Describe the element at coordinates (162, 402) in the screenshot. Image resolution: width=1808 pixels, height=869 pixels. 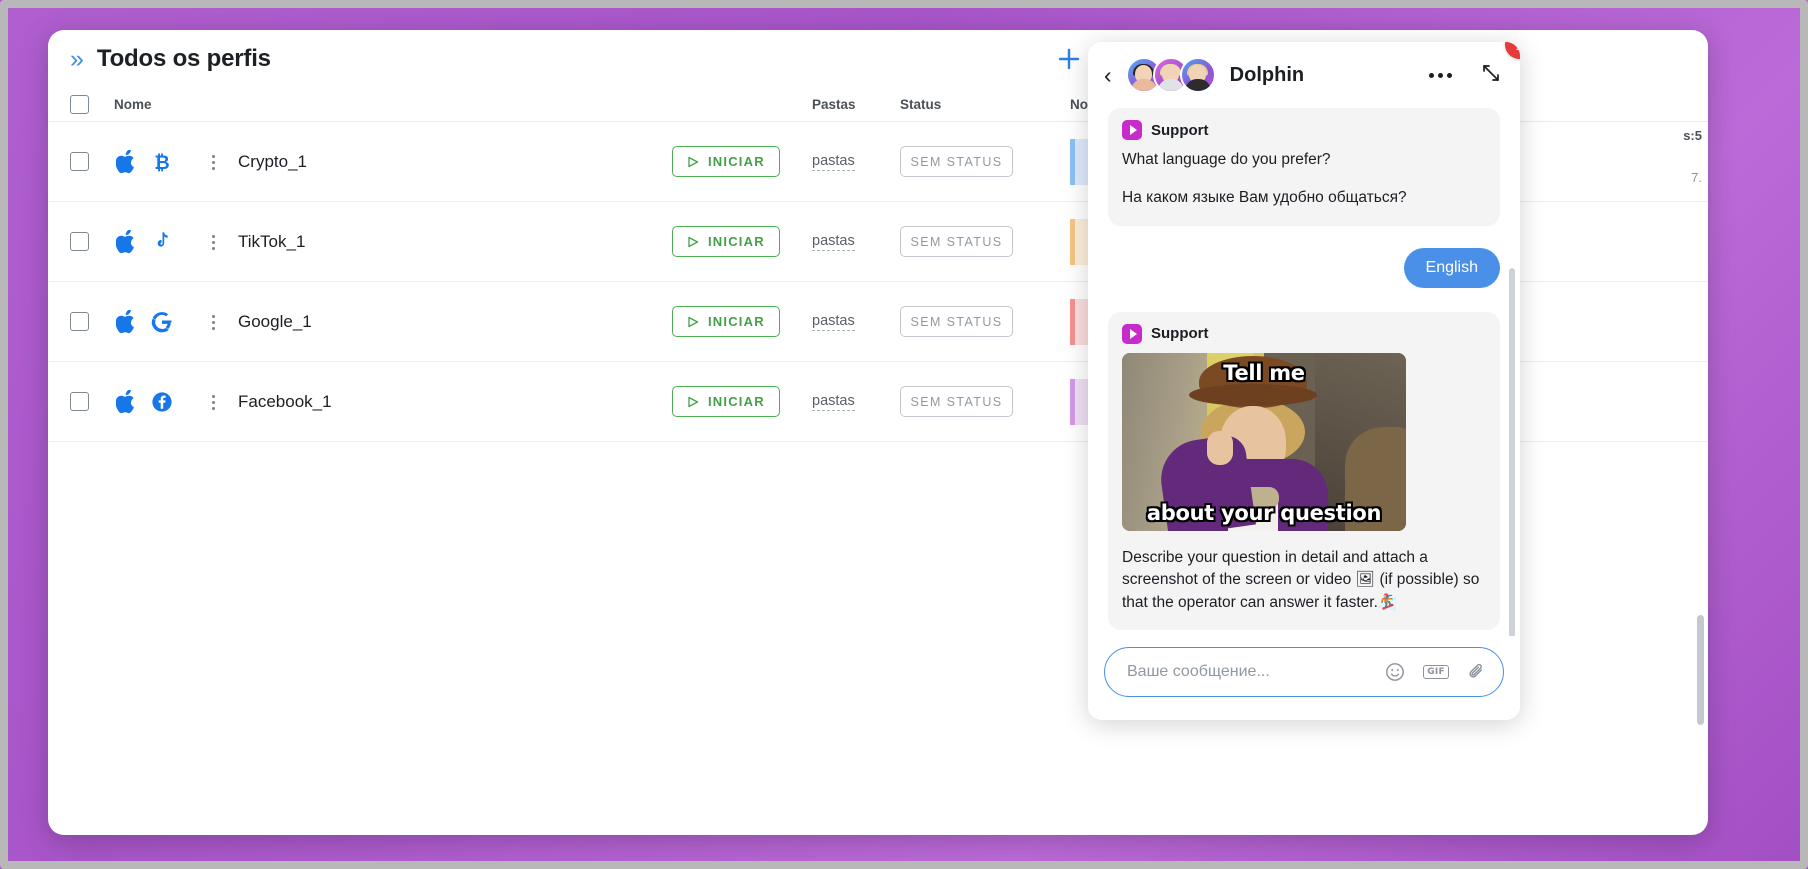
I see `facebook-icon` at that location.